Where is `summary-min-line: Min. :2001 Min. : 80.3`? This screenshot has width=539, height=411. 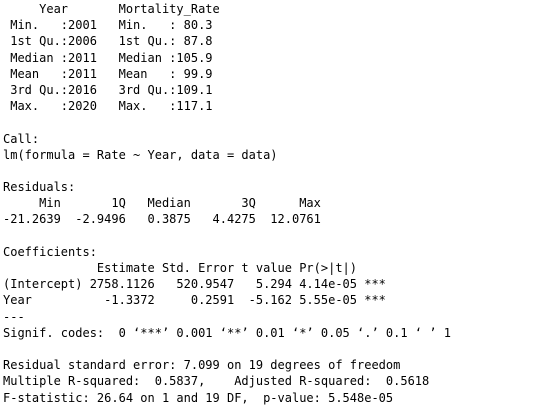 summary-min-line: Min. :2001 Min. : 80.3 is located at coordinates (115, 25).